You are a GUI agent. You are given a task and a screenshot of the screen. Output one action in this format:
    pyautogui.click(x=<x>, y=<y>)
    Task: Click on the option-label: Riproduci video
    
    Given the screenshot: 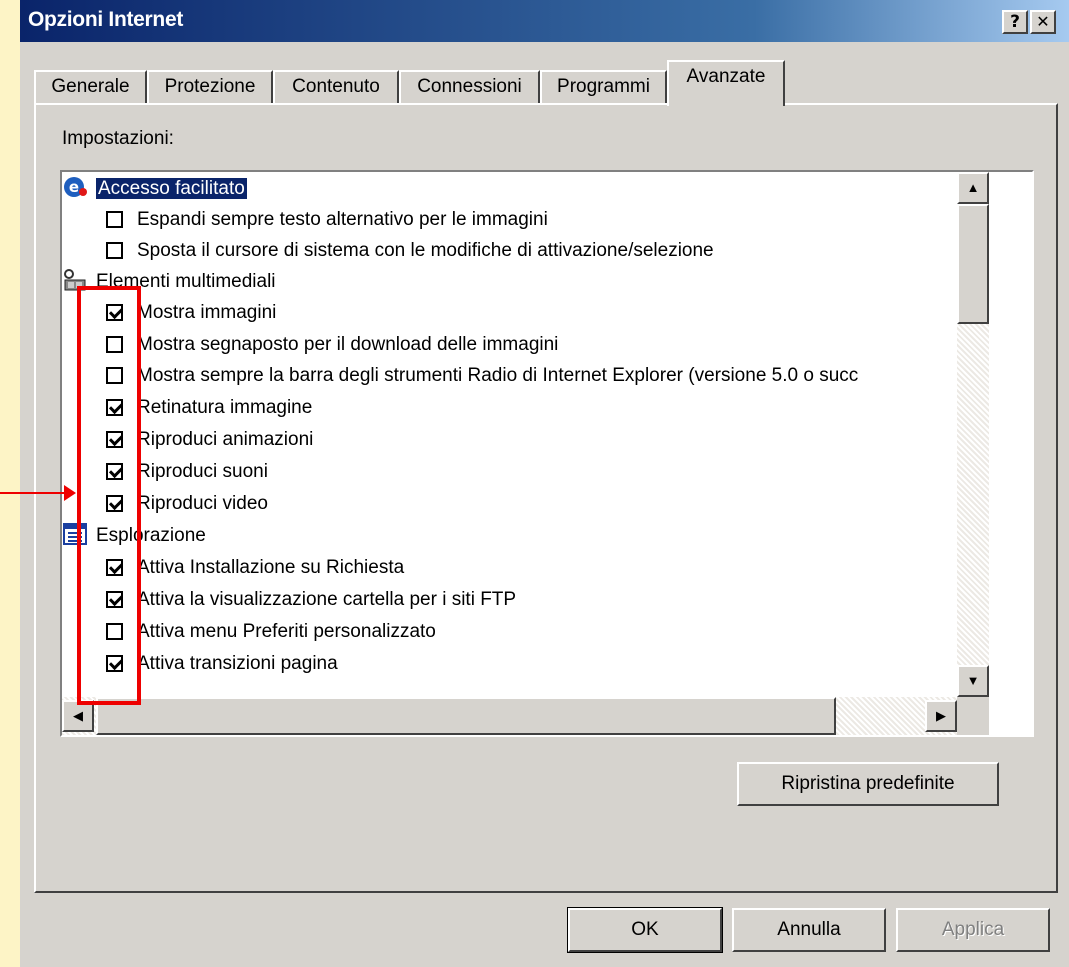 What is the action you would take?
    pyautogui.click(x=202, y=503)
    